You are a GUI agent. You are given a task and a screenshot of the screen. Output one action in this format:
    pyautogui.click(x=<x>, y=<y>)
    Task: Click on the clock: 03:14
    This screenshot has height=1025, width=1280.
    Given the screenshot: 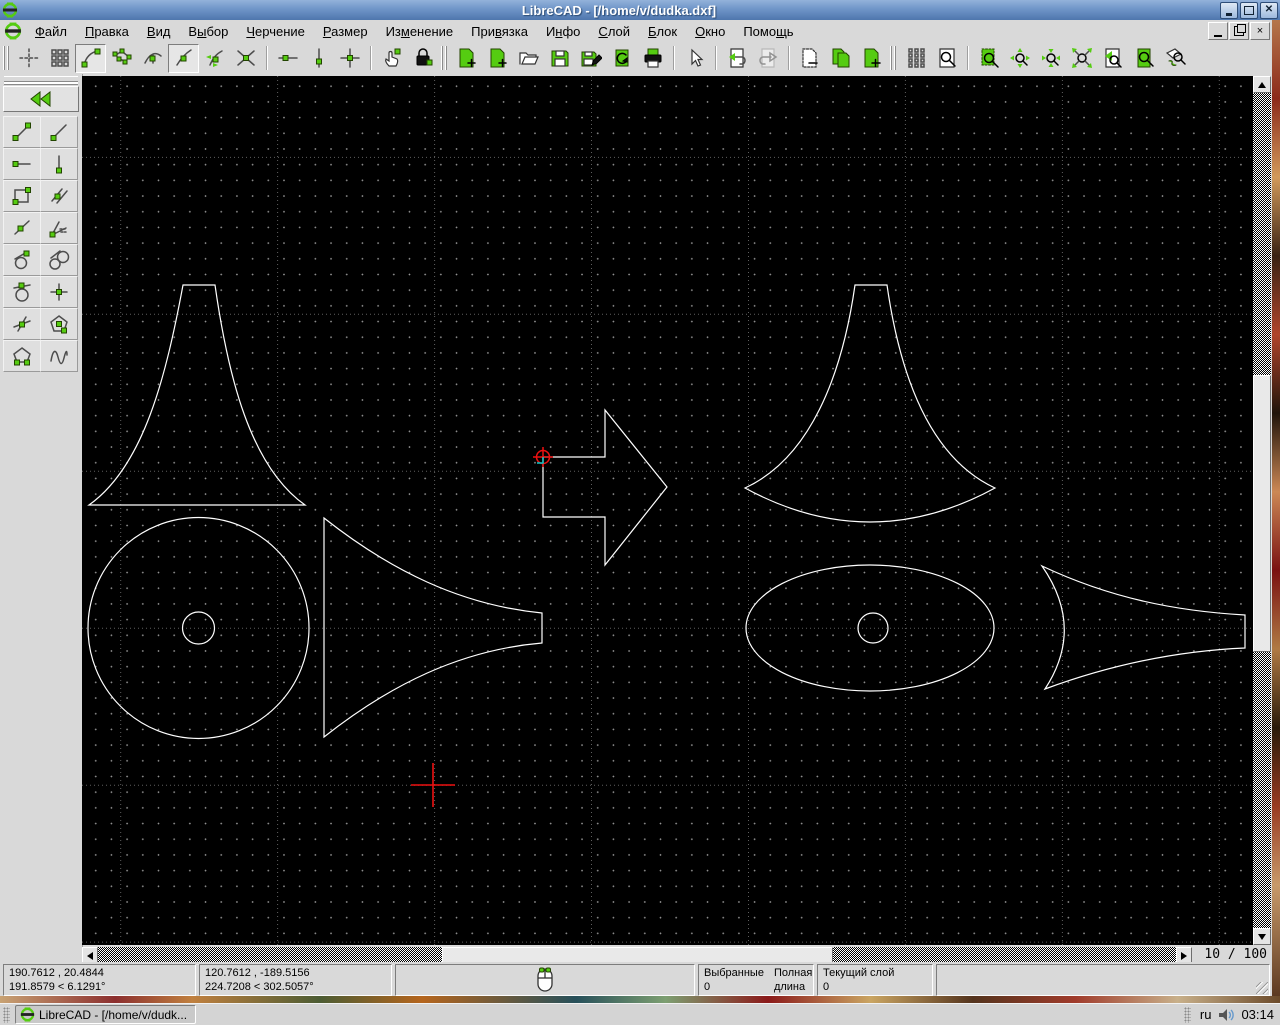 What is the action you would take?
    pyautogui.click(x=1257, y=1014)
    